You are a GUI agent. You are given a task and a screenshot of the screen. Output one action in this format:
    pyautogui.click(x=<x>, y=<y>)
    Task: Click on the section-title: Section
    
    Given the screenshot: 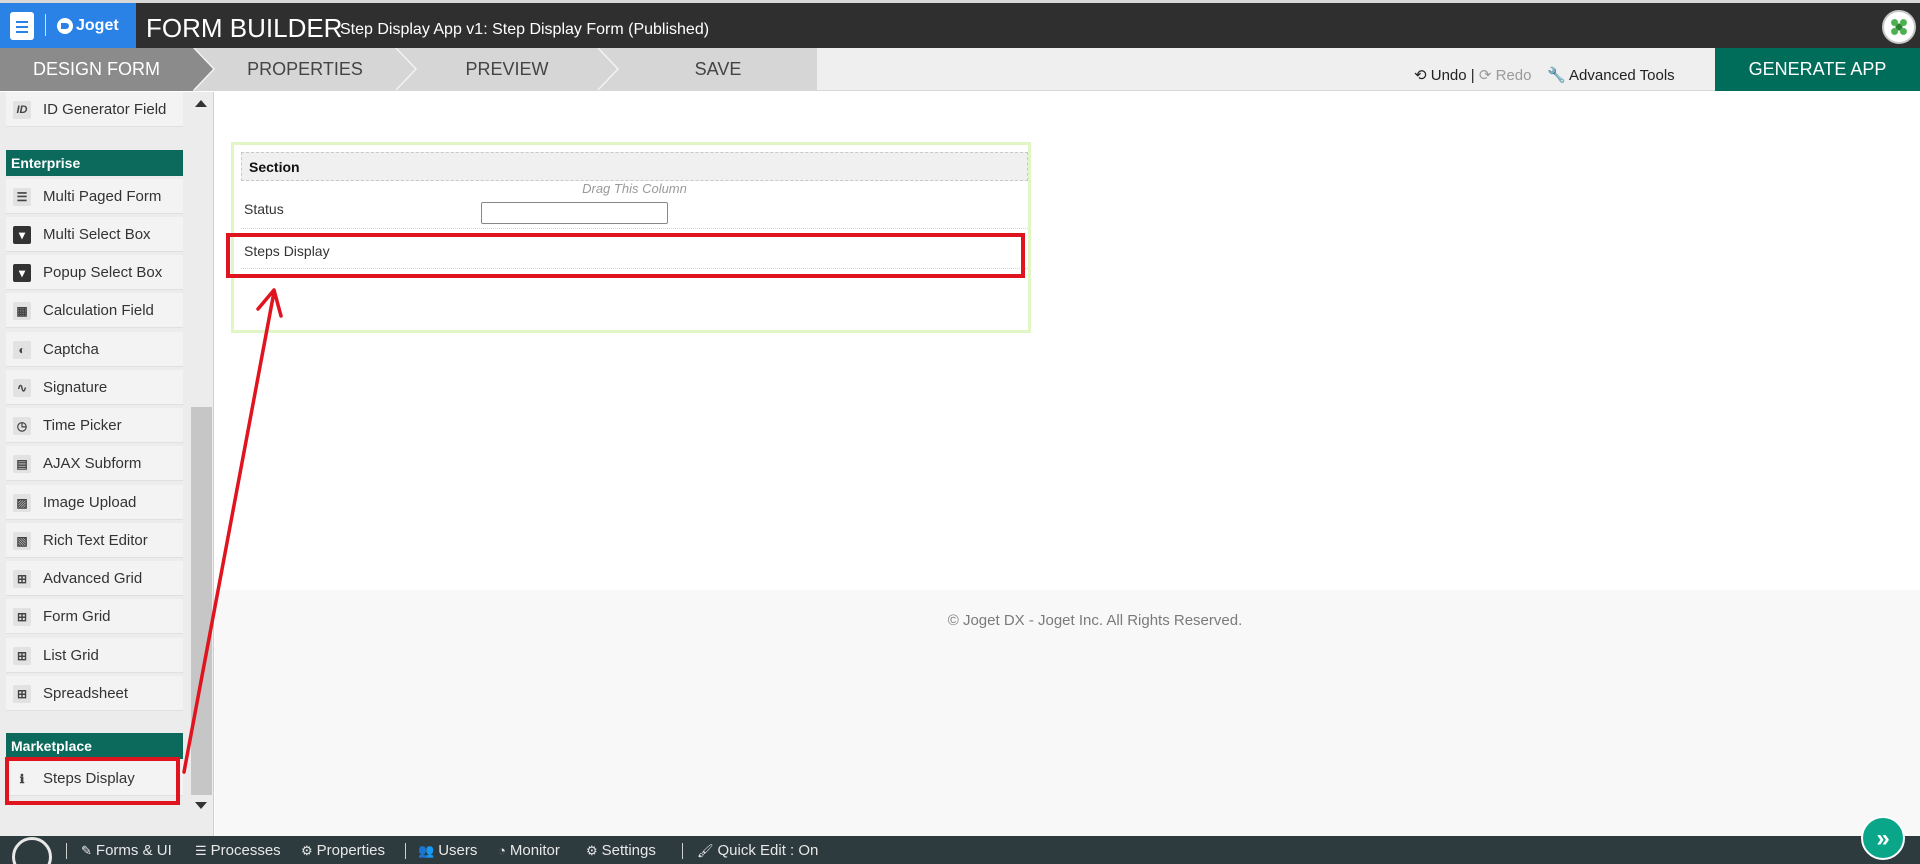 What is the action you would take?
    pyautogui.click(x=634, y=166)
    